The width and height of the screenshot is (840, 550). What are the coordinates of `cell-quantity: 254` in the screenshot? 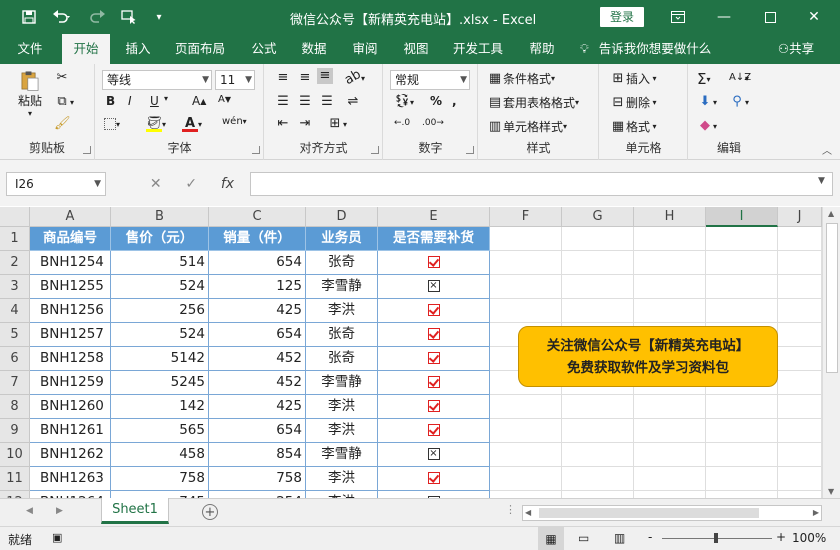 It's located at (257, 494).